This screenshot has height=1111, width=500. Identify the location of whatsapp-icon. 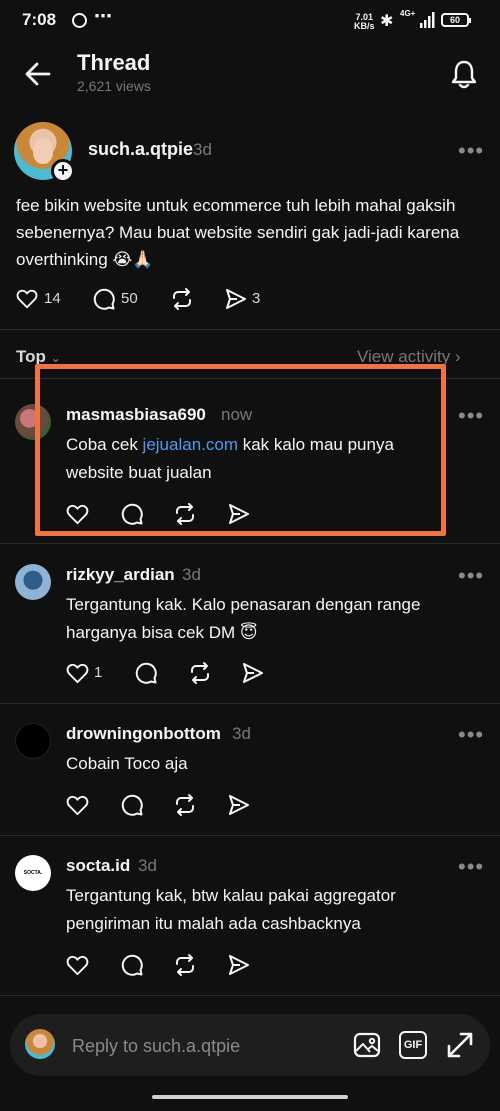
(79, 20).